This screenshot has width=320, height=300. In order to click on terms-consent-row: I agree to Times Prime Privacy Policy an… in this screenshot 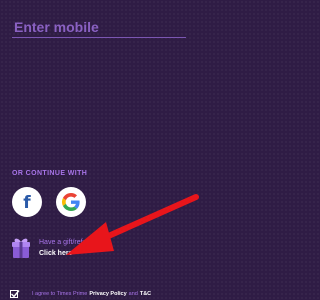, I will do `click(80, 294)`.